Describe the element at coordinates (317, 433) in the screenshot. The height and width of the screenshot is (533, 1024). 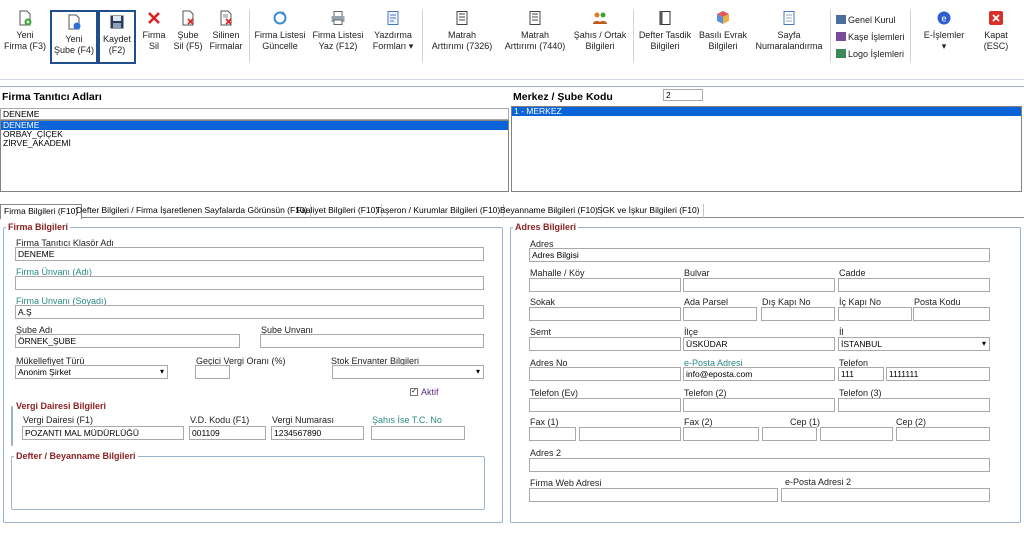
I see `tax-number-input: 1234567890` at that location.